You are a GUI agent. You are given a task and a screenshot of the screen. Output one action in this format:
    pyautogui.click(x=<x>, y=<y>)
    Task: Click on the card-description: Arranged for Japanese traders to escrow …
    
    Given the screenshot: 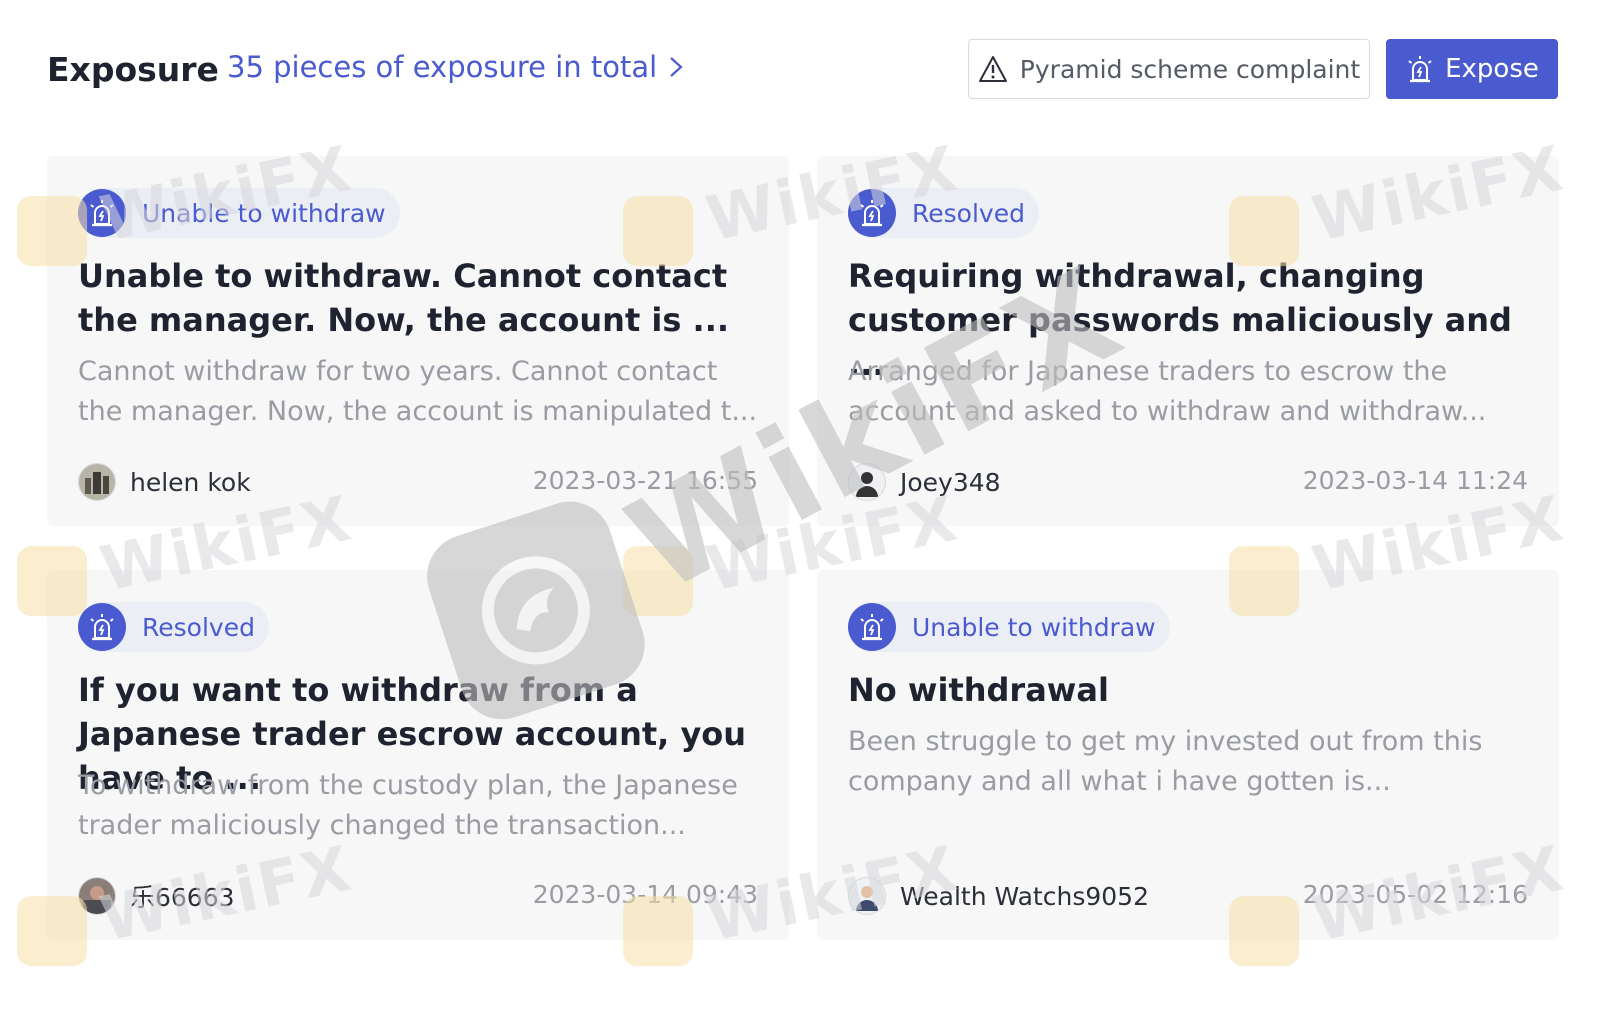 What is the action you would take?
    pyautogui.click(x=1167, y=391)
    